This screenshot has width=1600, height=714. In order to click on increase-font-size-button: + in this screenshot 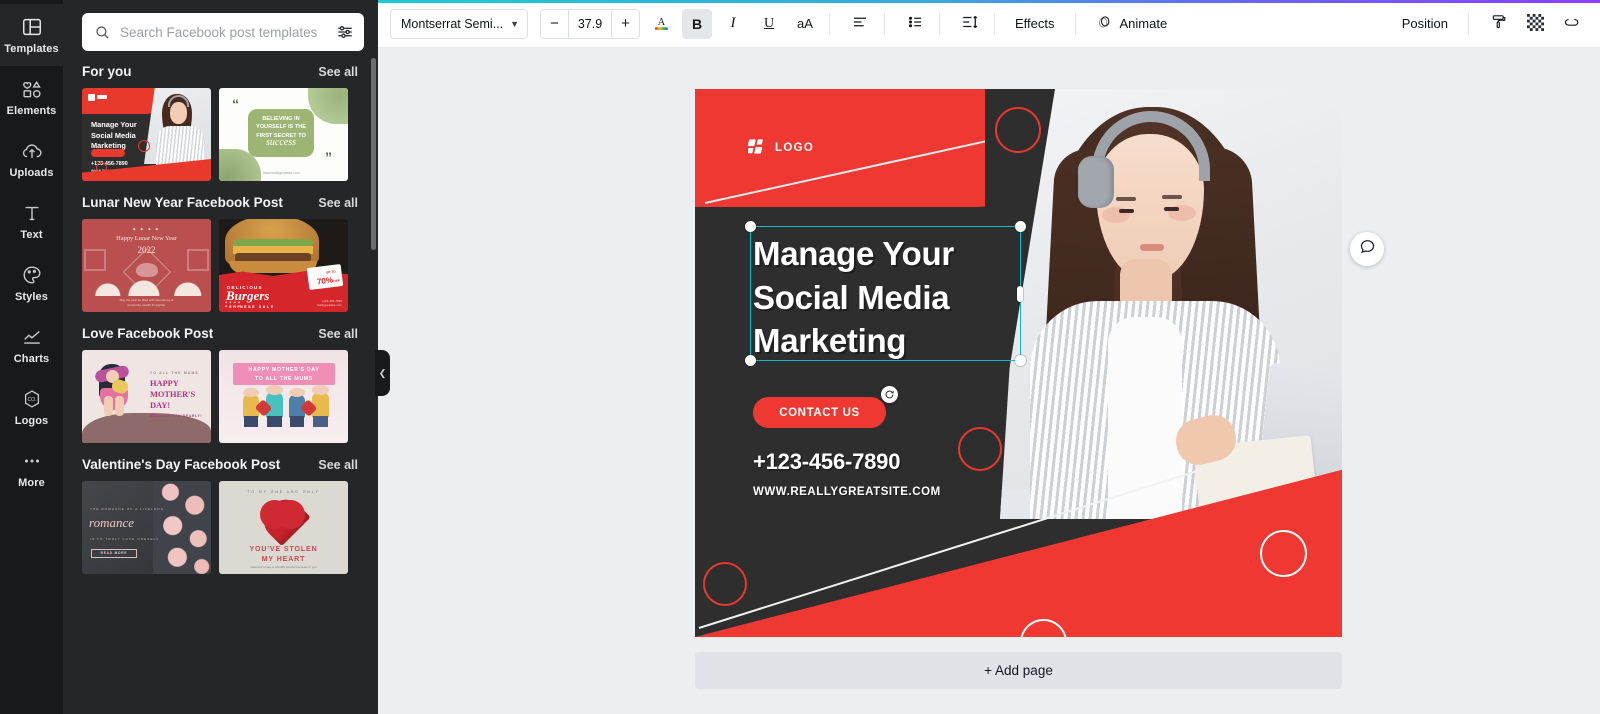, I will do `click(625, 23)`.